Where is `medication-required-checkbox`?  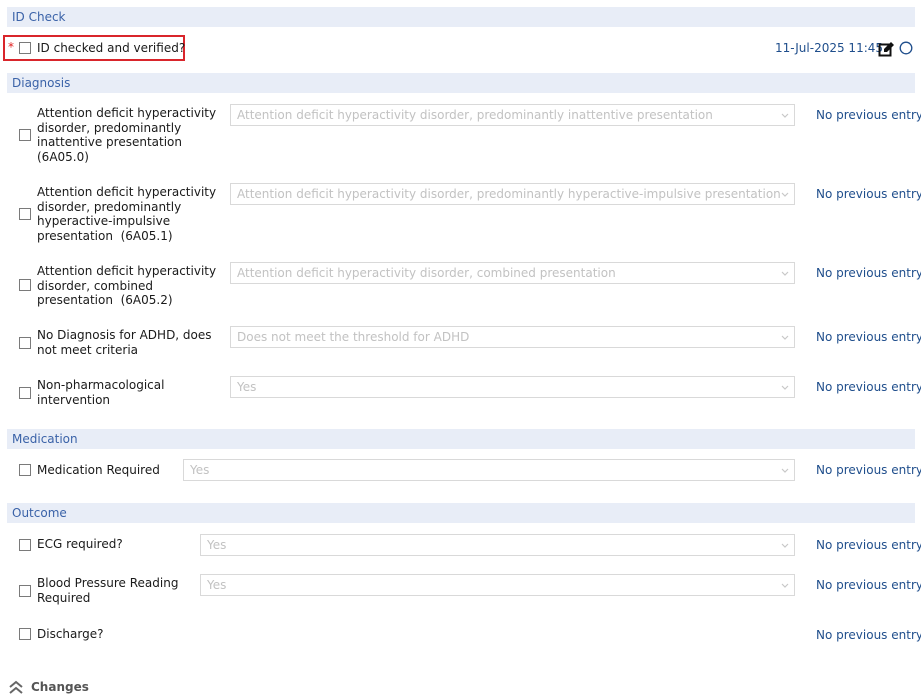 medication-required-checkbox is located at coordinates (25, 470).